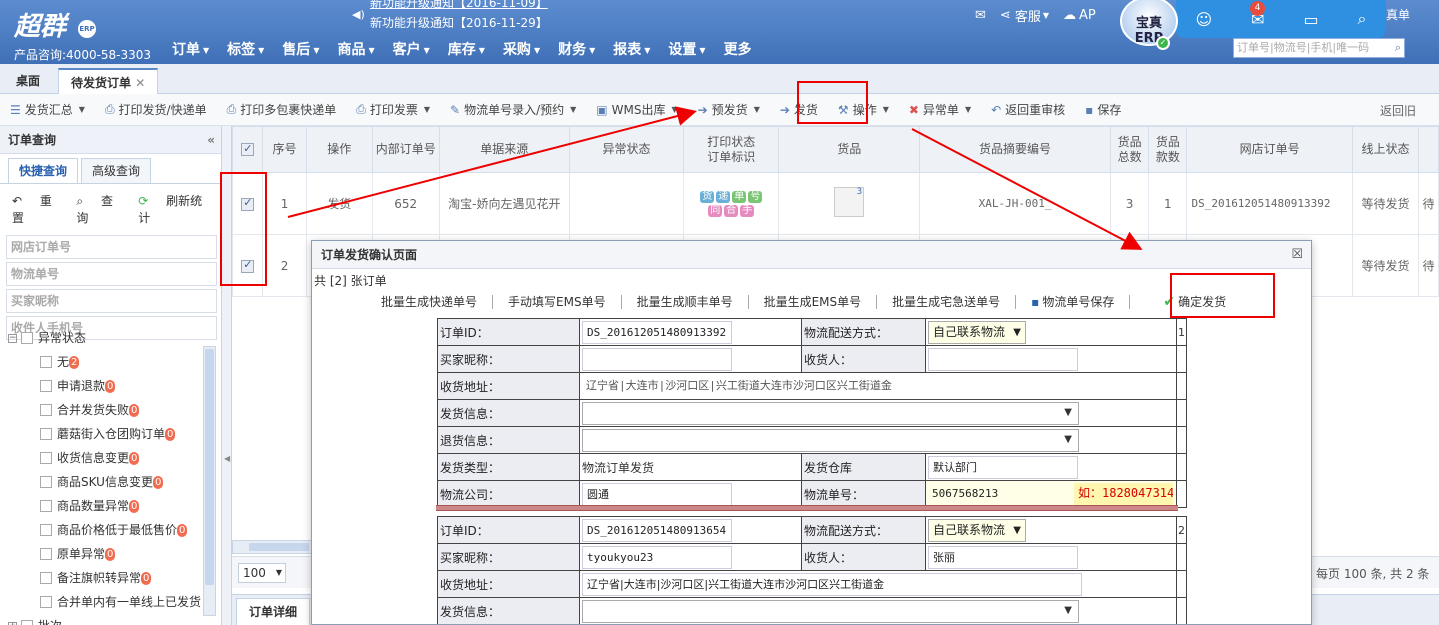 The image size is (1439, 625). What do you see at coordinates (1051, 359) in the screenshot?
I see `receiver-field` at bounding box center [1051, 359].